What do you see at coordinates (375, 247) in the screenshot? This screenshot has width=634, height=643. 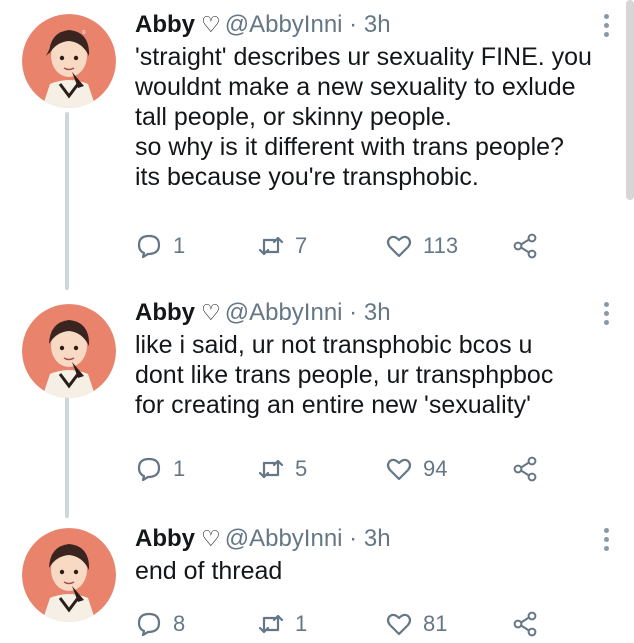 I see `action-bar: 1 7 113` at bounding box center [375, 247].